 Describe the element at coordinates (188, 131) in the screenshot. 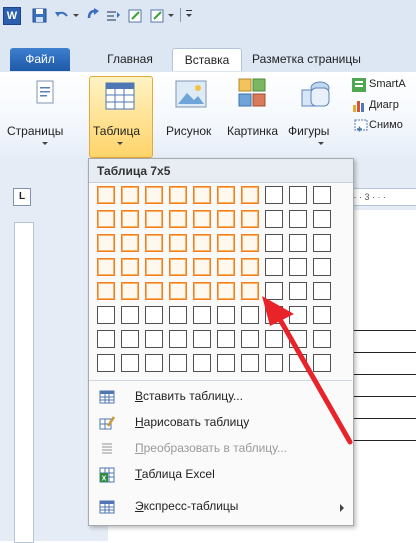

I see `picture-button: Рисунок` at that location.